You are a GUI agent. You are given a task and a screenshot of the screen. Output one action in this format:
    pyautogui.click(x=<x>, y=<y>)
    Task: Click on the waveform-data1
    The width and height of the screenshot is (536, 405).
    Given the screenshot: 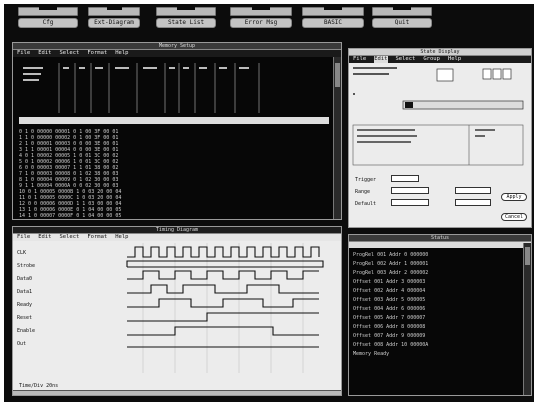 What is the action you would take?
    pyautogui.click(x=223, y=289)
    